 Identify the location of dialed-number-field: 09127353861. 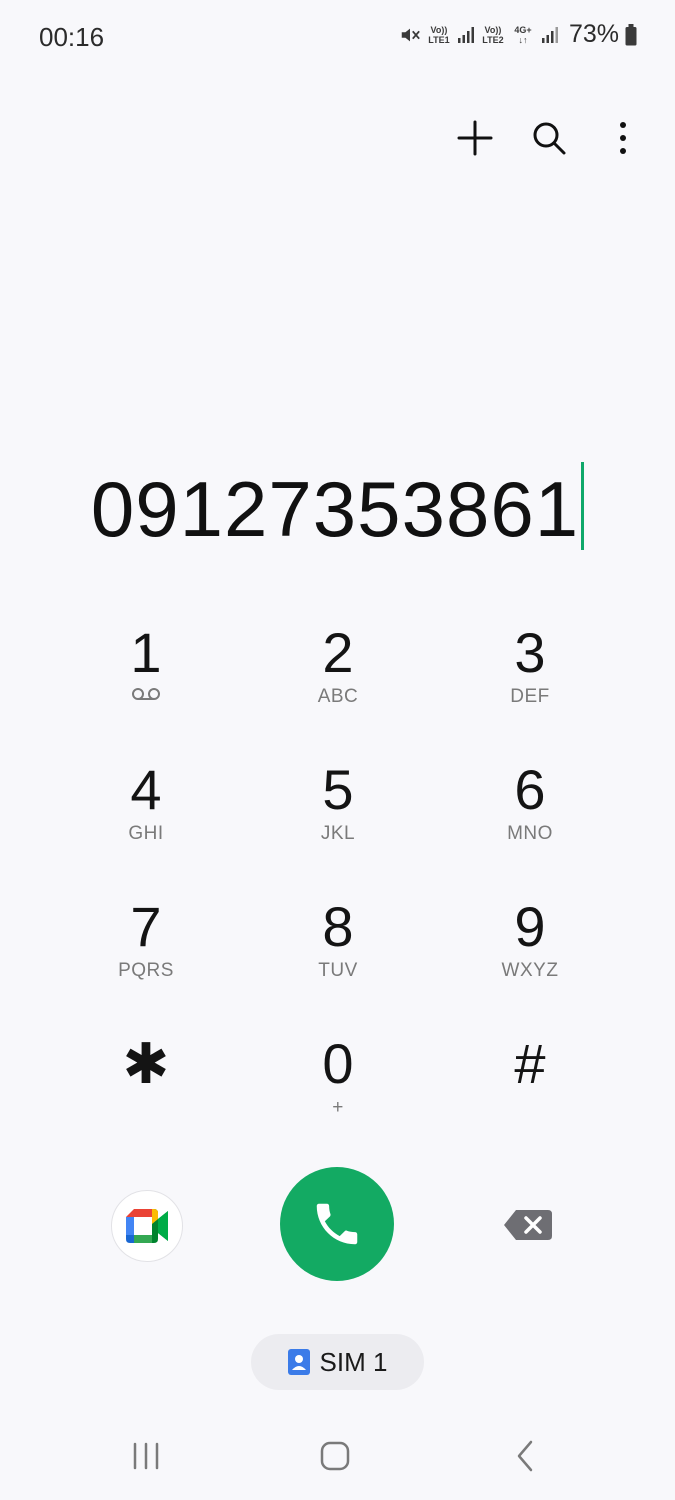
(337, 508).